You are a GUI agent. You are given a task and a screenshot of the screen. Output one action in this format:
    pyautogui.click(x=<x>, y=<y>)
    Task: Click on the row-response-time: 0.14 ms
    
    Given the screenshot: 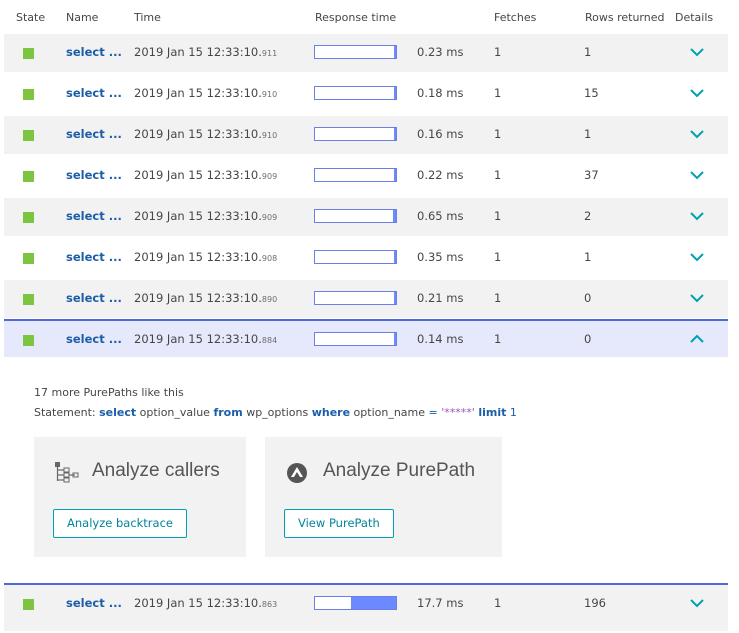 What is the action you would take?
    pyautogui.click(x=440, y=339)
    